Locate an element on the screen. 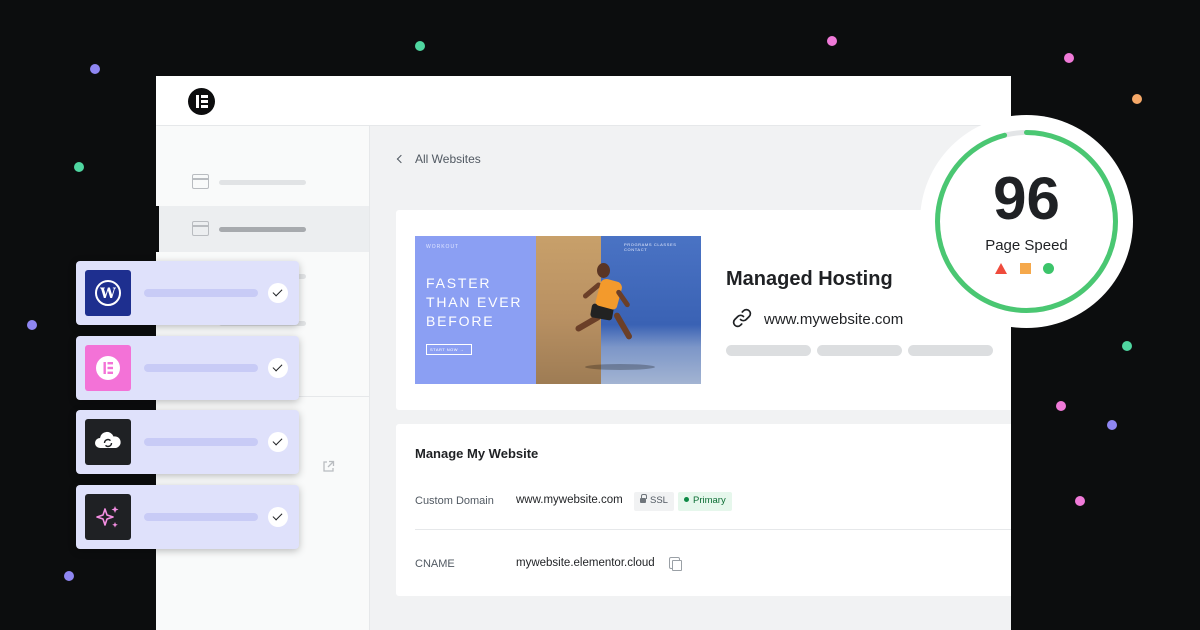 This screenshot has height=630, width=1200. manage-title: Manage My Website is located at coordinates (477, 453).